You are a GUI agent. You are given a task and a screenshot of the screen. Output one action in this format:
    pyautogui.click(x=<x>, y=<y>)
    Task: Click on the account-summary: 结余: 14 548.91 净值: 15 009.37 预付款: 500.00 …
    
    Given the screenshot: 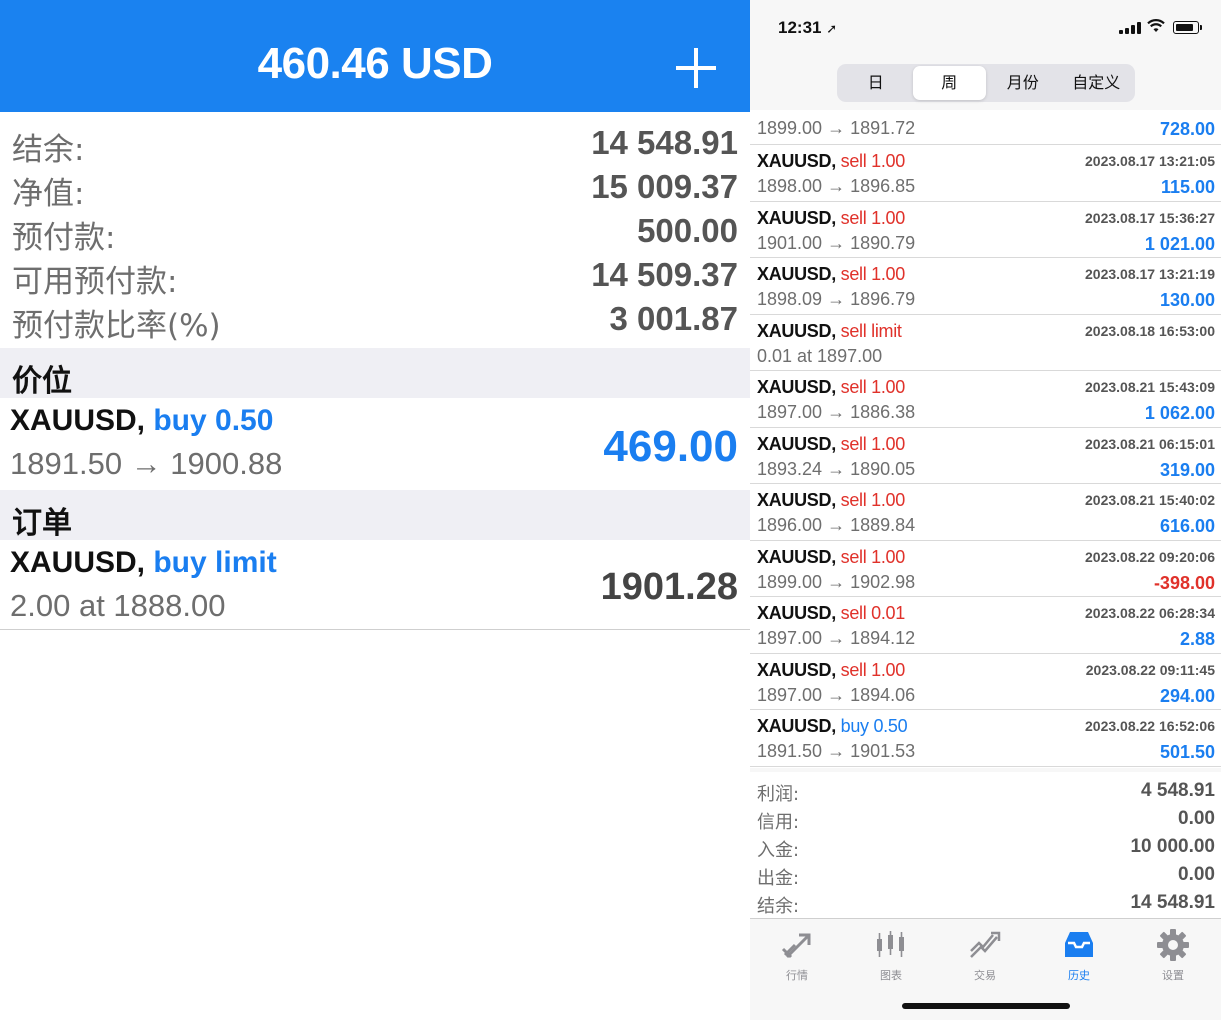 What is the action you would take?
    pyautogui.click(x=375, y=228)
    